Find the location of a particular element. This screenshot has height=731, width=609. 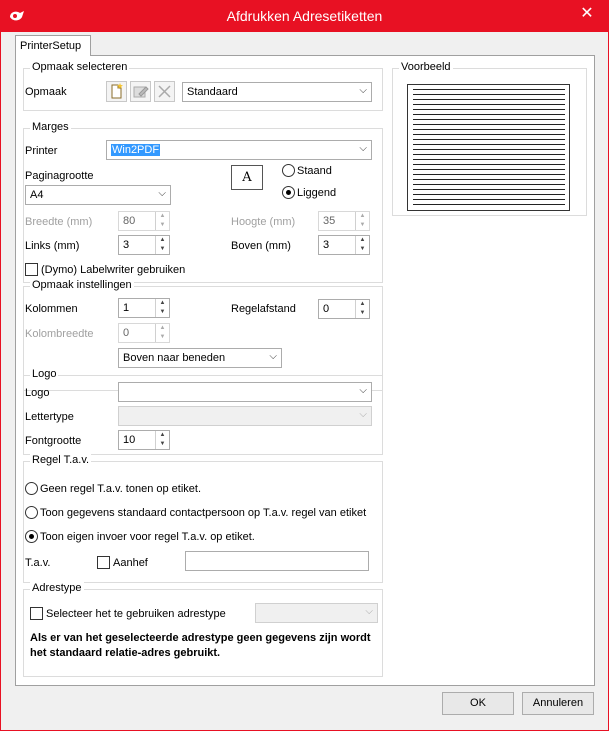

hoogte-value: 35 is located at coordinates (329, 221).